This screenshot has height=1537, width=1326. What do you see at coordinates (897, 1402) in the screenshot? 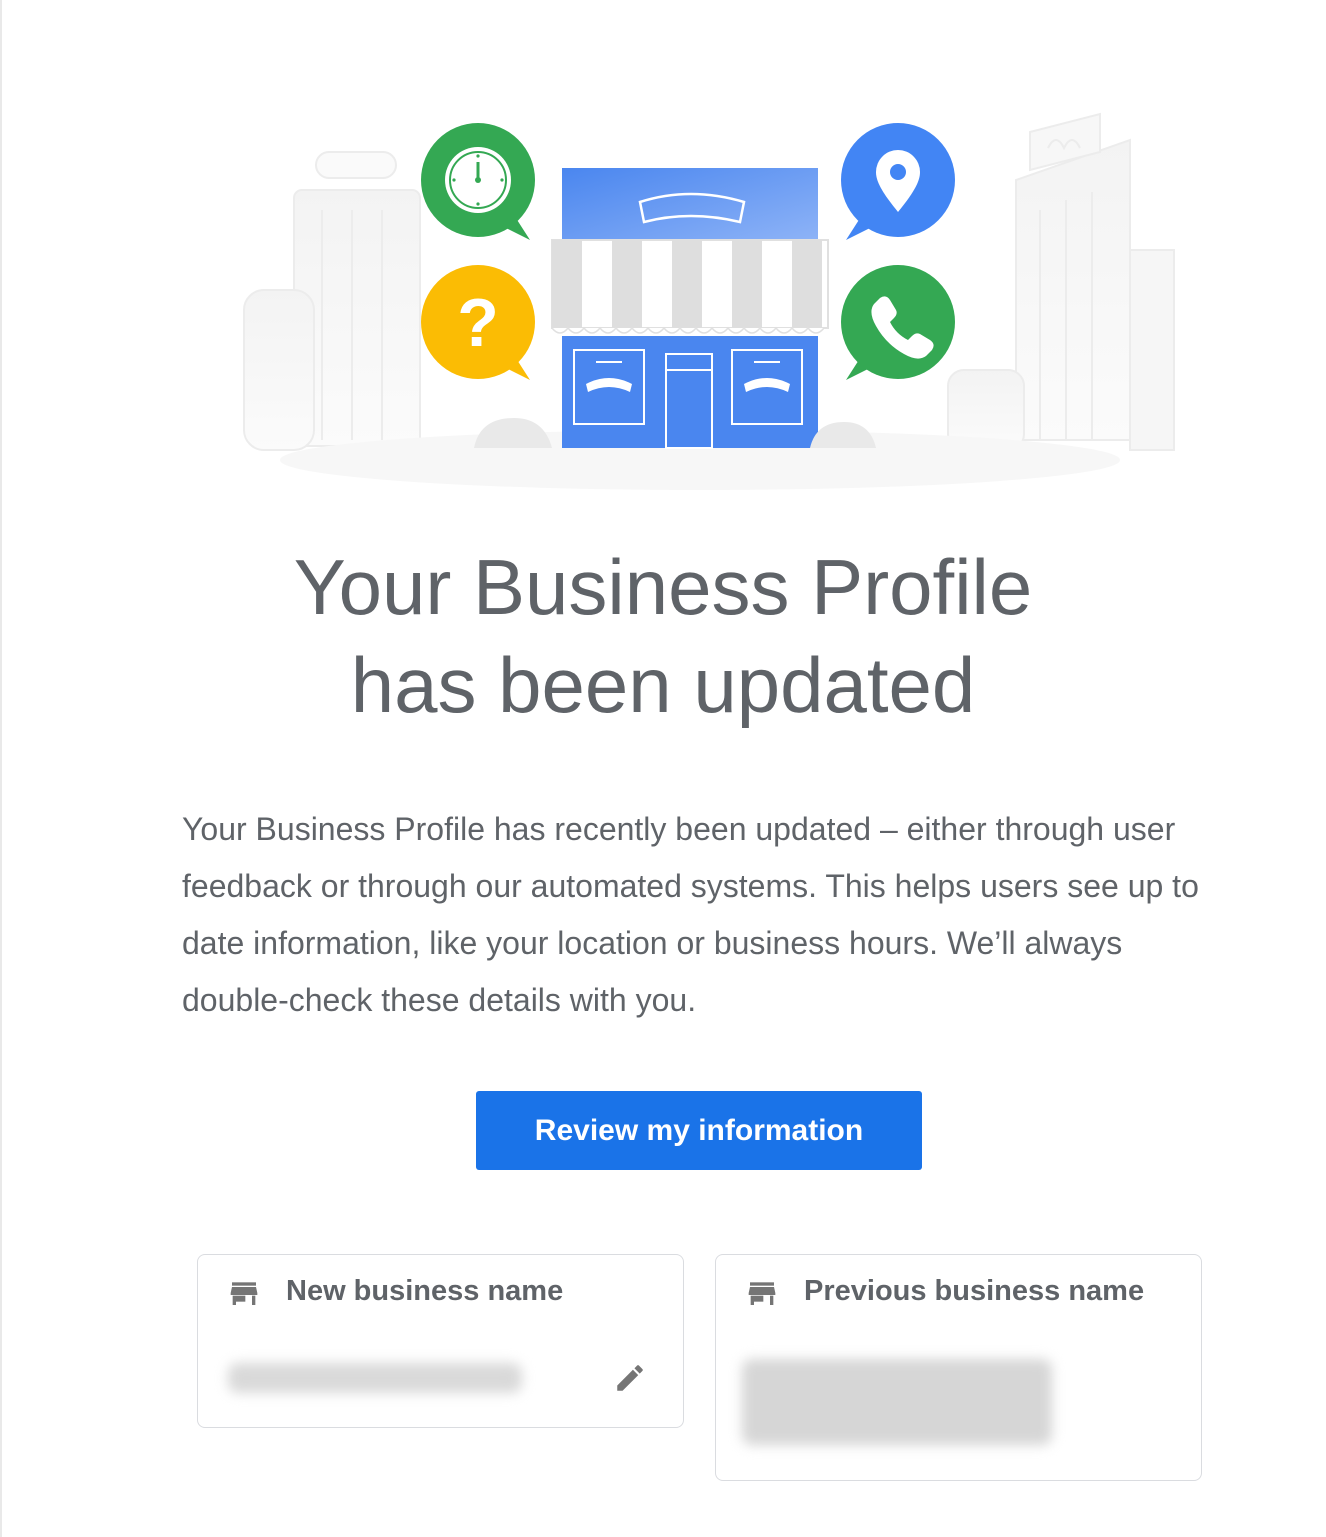
I see `previous-business-name-value-obscured` at bounding box center [897, 1402].